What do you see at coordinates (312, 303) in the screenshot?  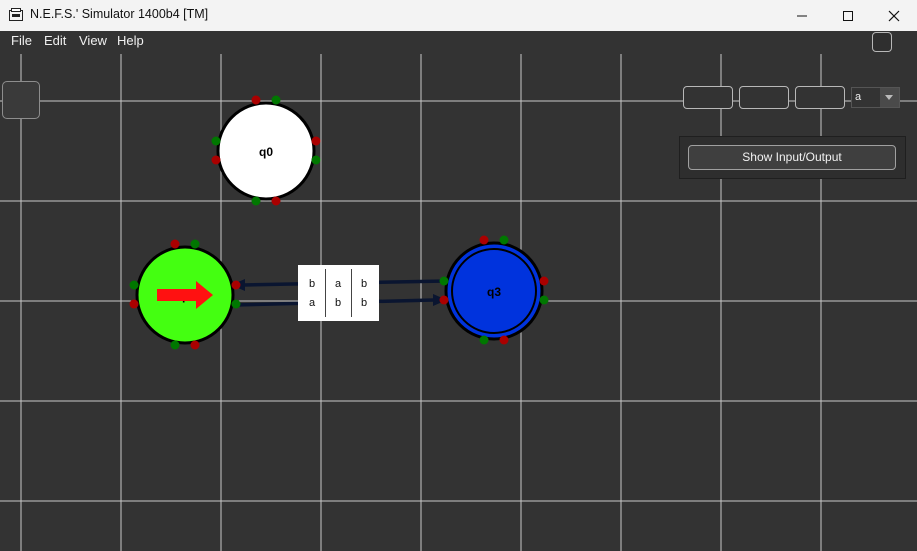 I see `read-symbol: a` at bounding box center [312, 303].